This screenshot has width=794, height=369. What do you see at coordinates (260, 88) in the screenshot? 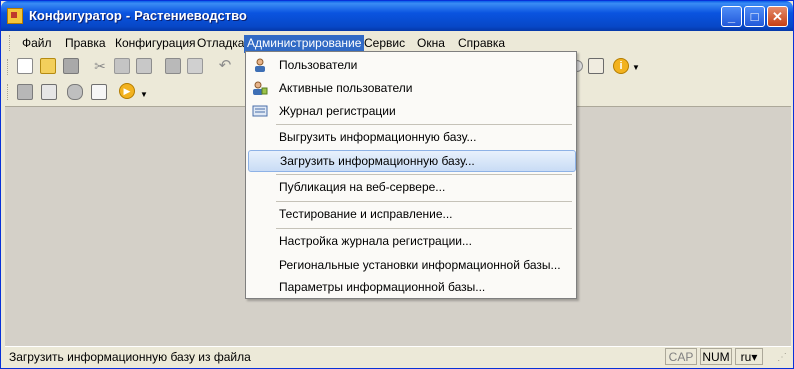
I see `active-users-icon` at bounding box center [260, 88].